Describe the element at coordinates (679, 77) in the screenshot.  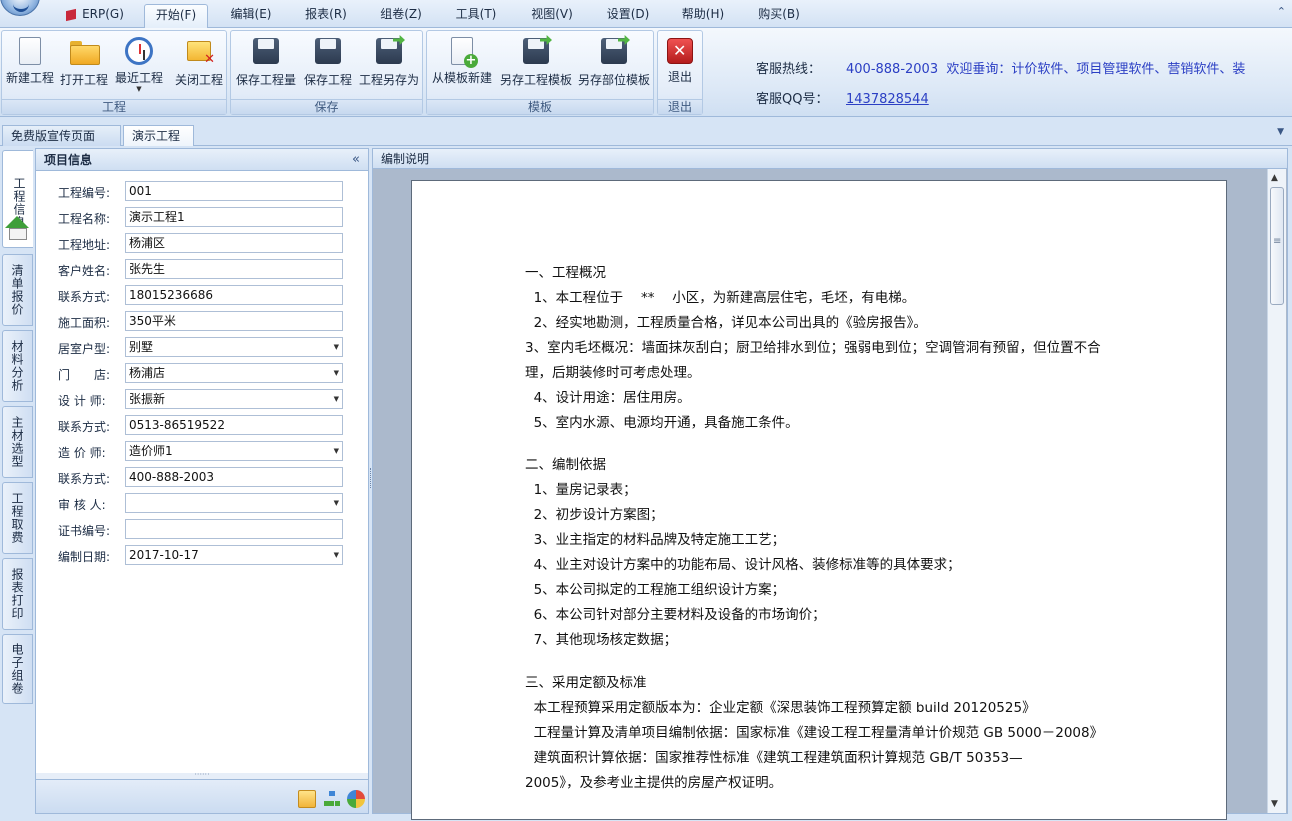
I see `button-label: 退出` at that location.